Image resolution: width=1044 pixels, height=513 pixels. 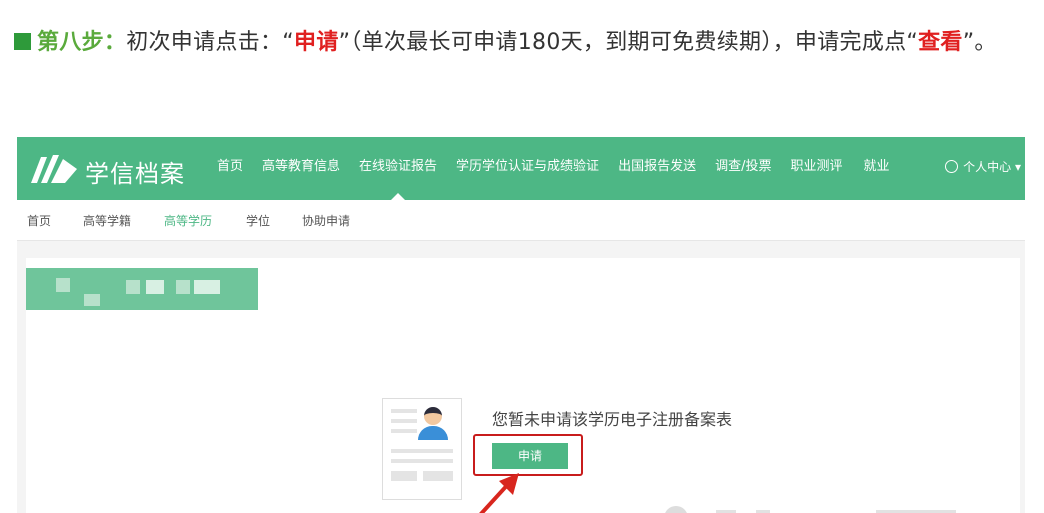 I want to click on nav-item-survey: 调查/投票, so click(x=743, y=168).